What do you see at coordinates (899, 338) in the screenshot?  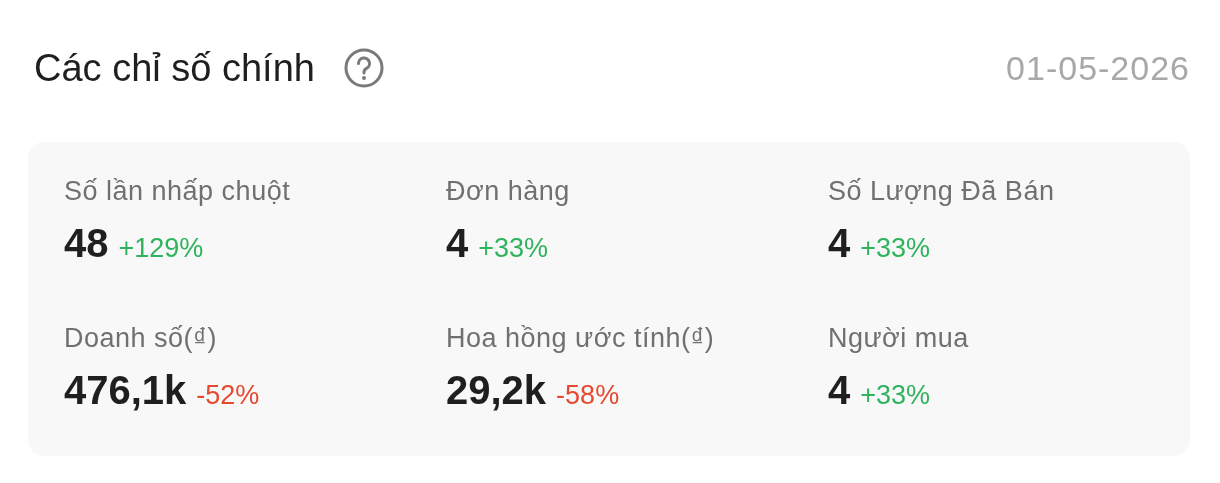 I see `metric-label: Người mua` at bounding box center [899, 338].